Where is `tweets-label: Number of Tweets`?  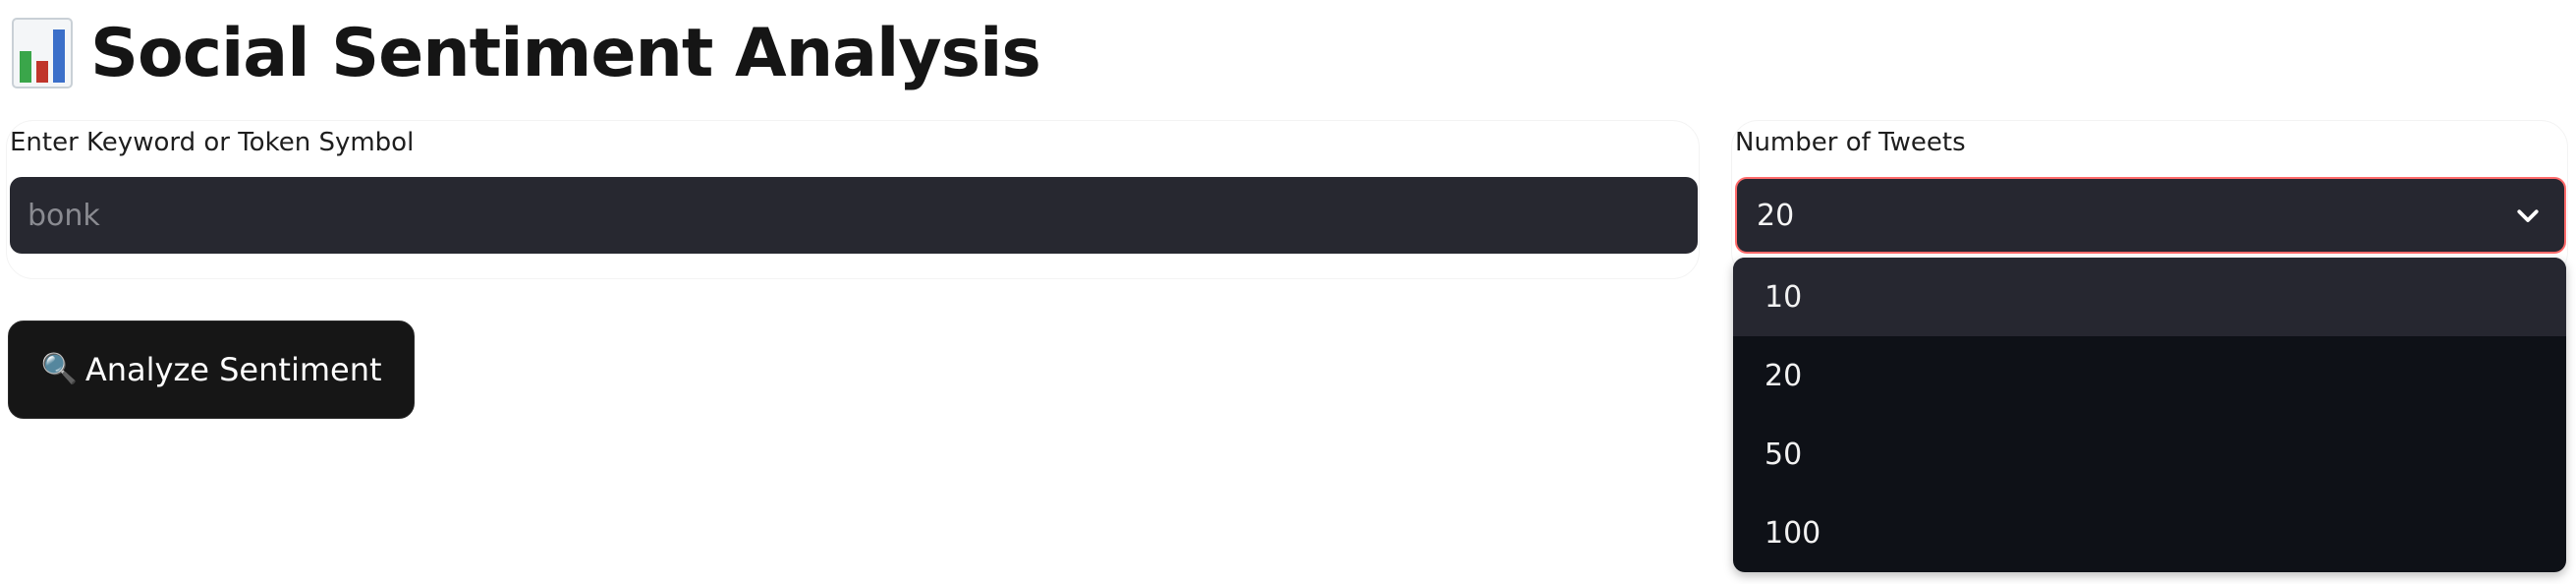
tweets-label: Number of Tweets is located at coordinates (1850, 142).